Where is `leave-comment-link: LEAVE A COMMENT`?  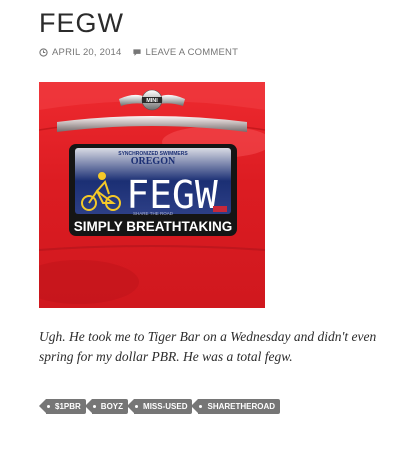 leave-comment-link: LEAVE A COMMENT is located at coordinates (185, 52).